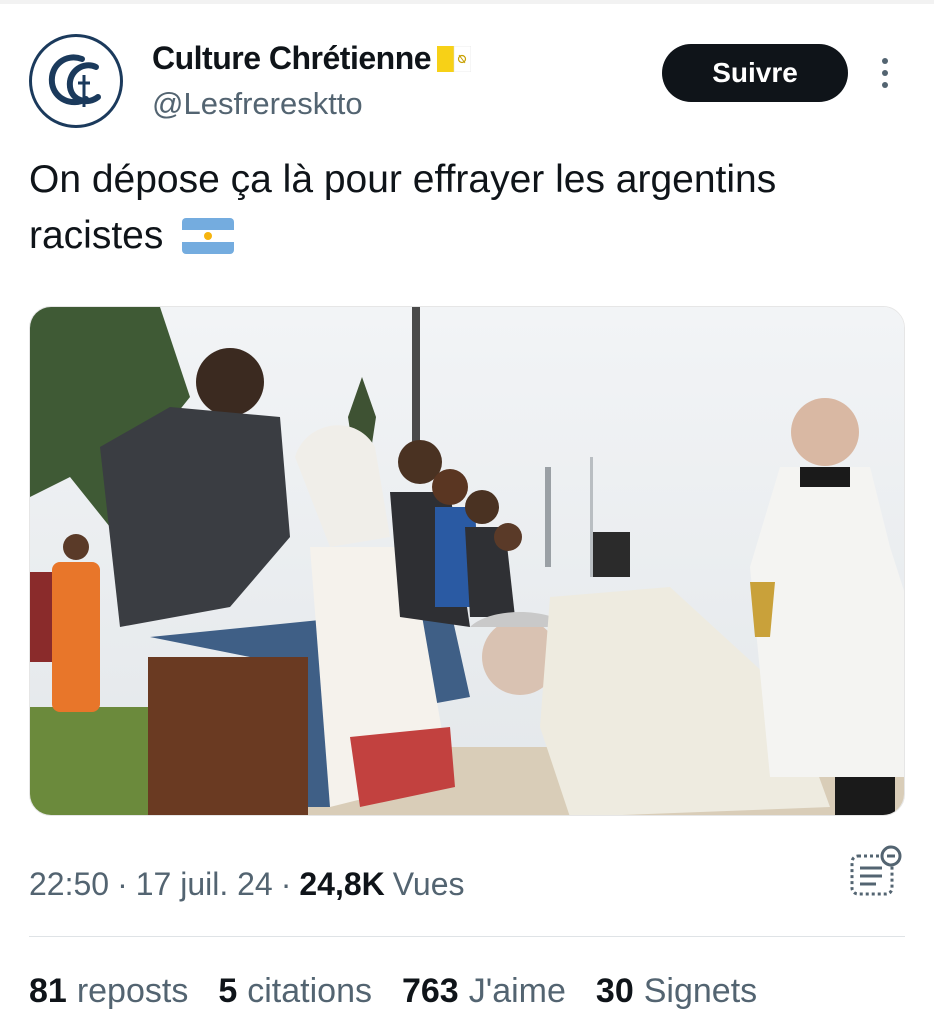  What do you see at coordinates (204, 884) in the screenshot?
I see `tweet-date: 17 juil. 24` at bounding box center [204, 884].